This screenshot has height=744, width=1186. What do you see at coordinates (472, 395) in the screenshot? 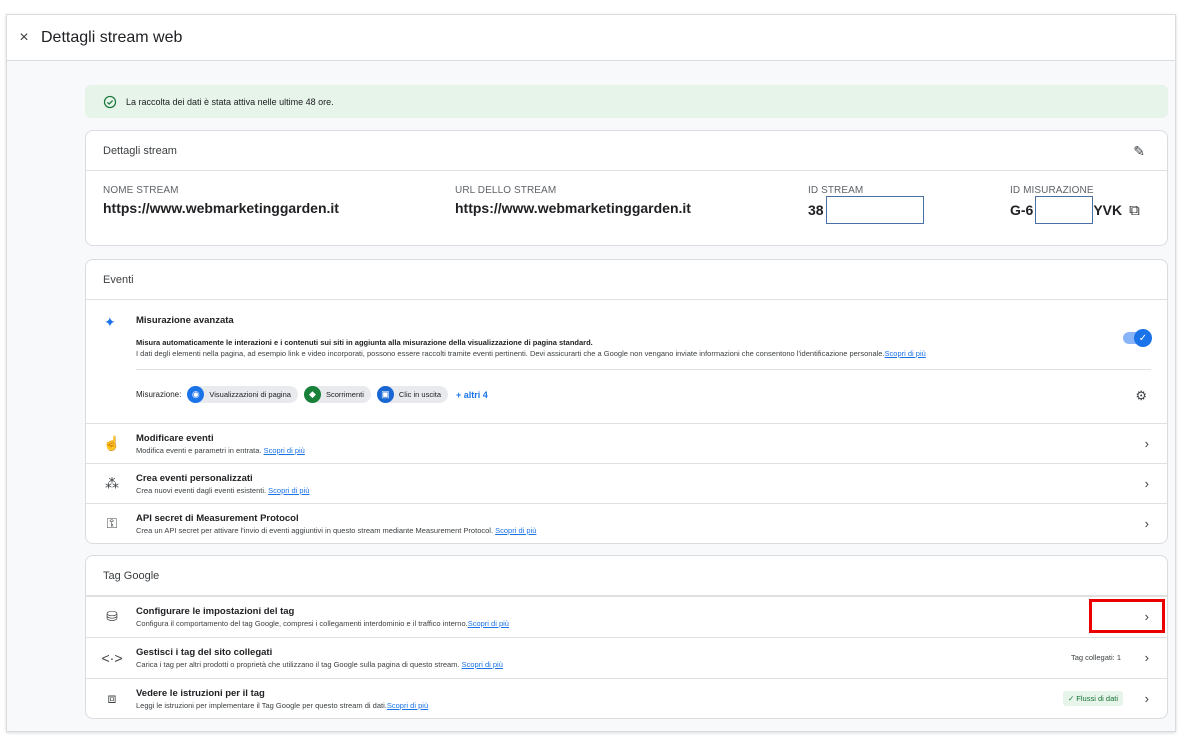
I see `more-link: + altri 4` at bounding box center [472, 395].